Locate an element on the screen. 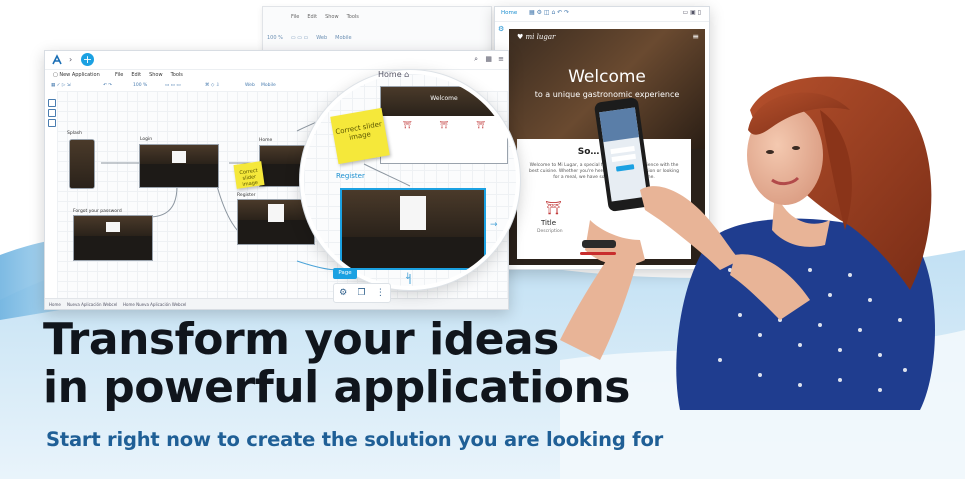 Image resolution: width=965 pixels, height=479 pixels. feature-description: Description is located at coordinates (550, 231).